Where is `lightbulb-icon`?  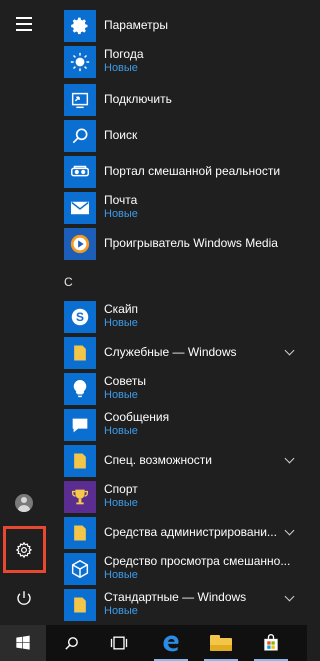 lightbulb-icon is located at coordinates (80, 389).